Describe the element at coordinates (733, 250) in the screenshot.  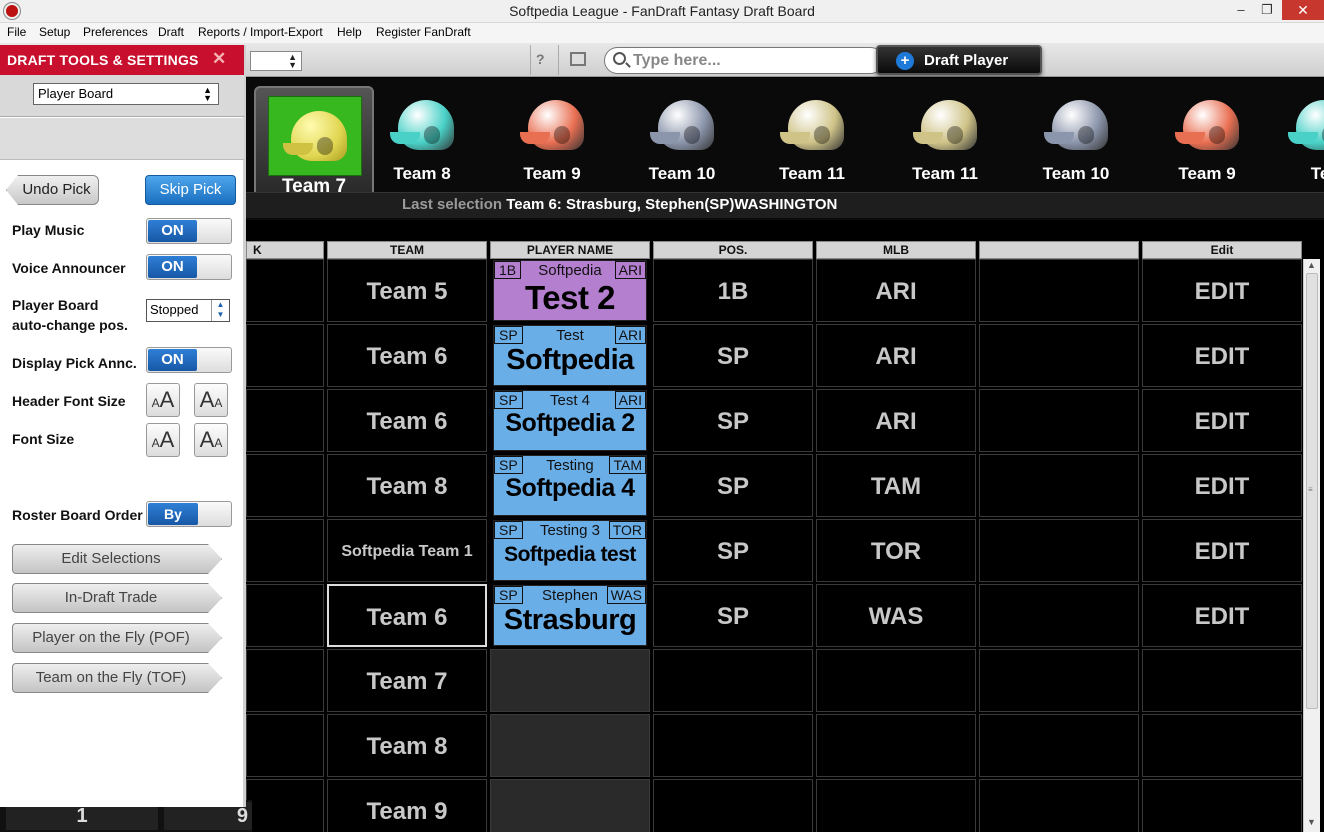
I see `column-header-pos: POS.` at that location.